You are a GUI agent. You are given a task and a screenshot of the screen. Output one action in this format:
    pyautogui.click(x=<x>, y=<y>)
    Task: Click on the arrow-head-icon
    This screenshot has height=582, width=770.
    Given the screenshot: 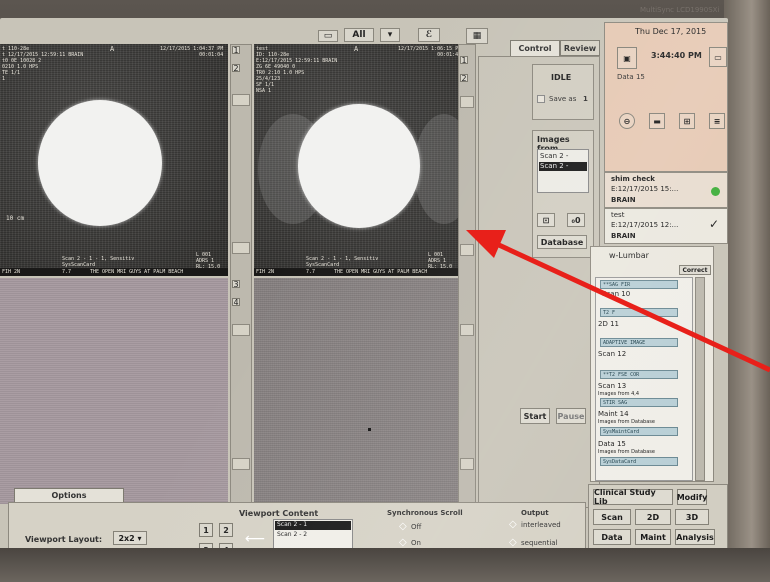 What is the action you would take?
    pyautogui.click(x=486, y=244)
    